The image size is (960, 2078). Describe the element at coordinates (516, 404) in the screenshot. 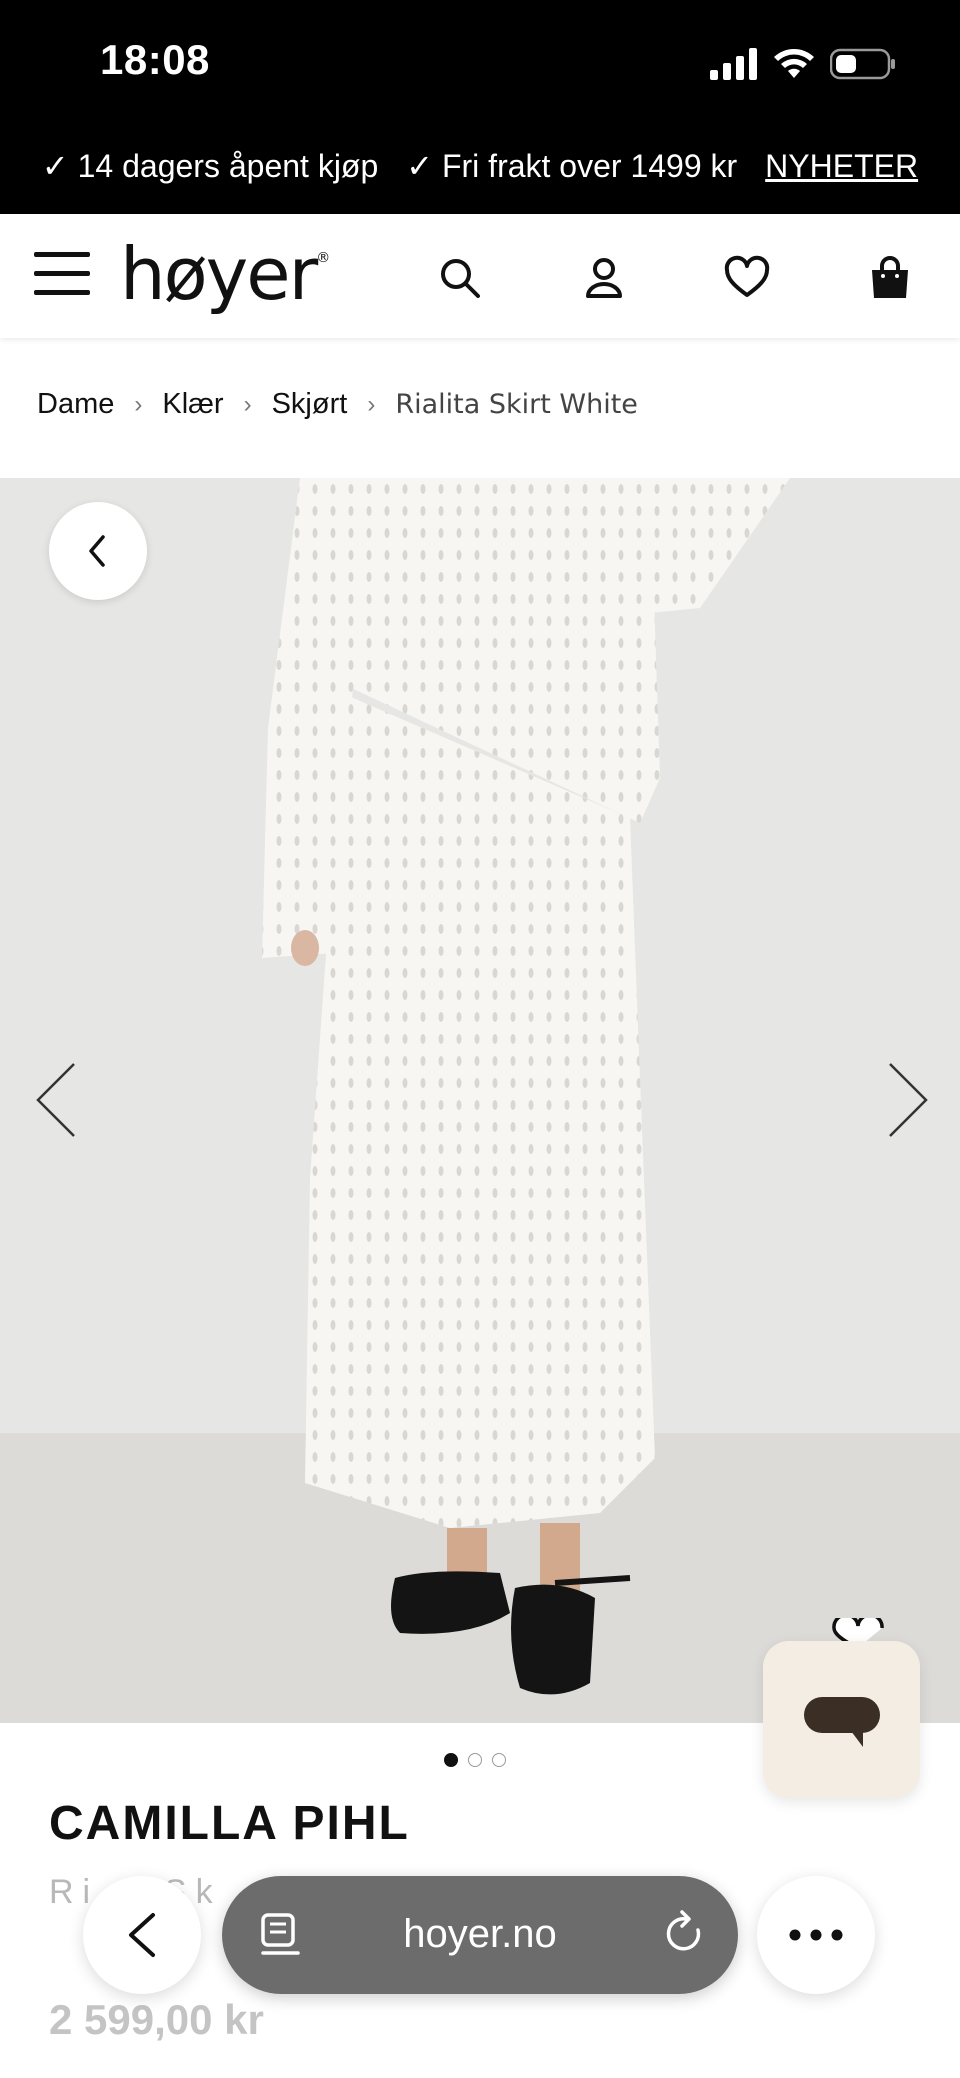

I see `breadcrumb-current: Rialita Skirt White` at that location.